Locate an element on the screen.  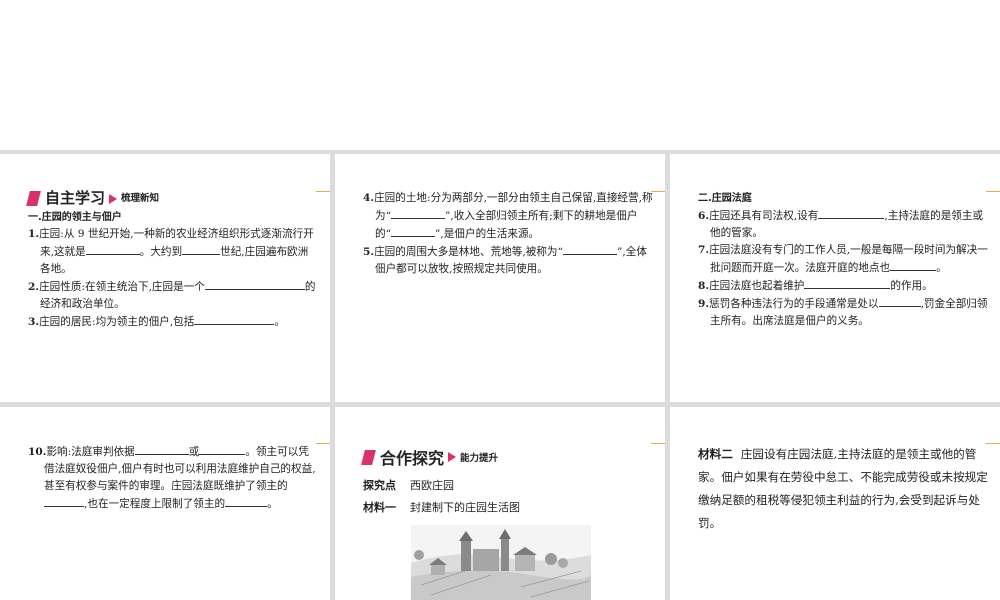
item-number: 4. is located at coordinates (369, 198).